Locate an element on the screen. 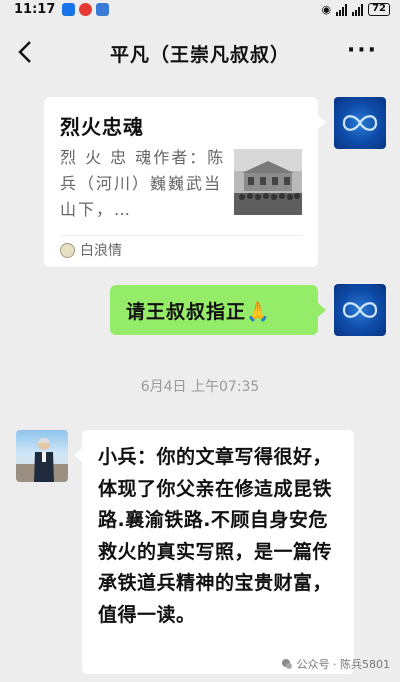 This screenshot has width=400, height=682. source-logo-icon is located at coordinates (67, 250).